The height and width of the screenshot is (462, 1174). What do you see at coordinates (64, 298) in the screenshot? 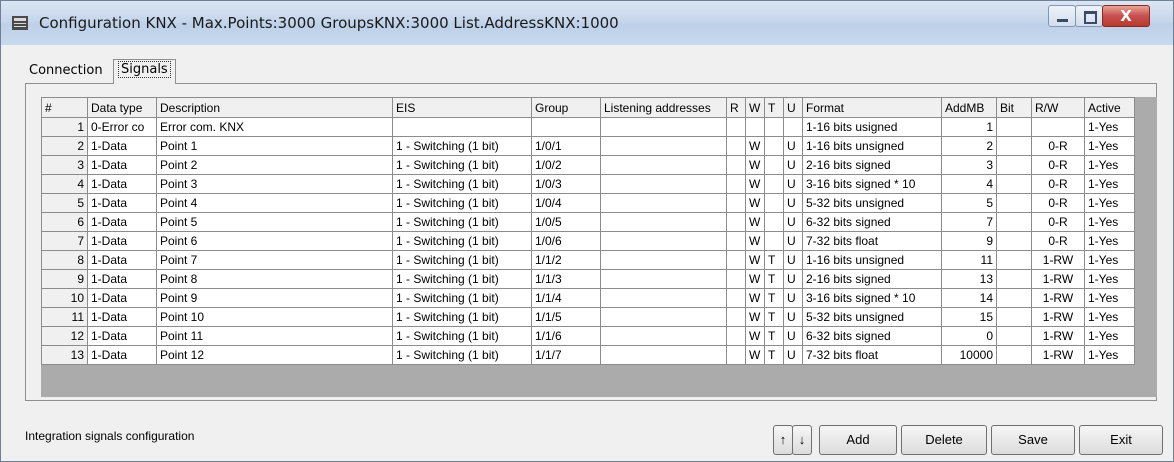
I see `table-cell: 10` at bounding box center [64, 298].